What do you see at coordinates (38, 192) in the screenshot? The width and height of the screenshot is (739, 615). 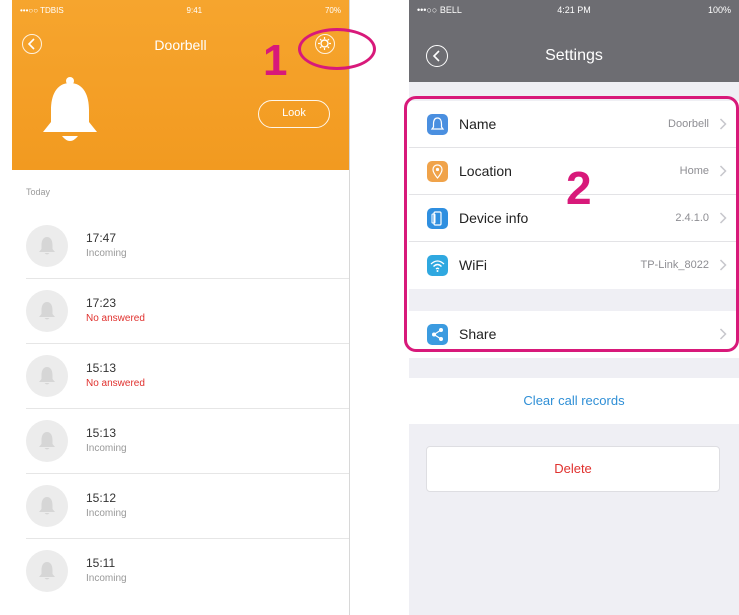 I see `section-header: Today` at bounding box center [38, 192].